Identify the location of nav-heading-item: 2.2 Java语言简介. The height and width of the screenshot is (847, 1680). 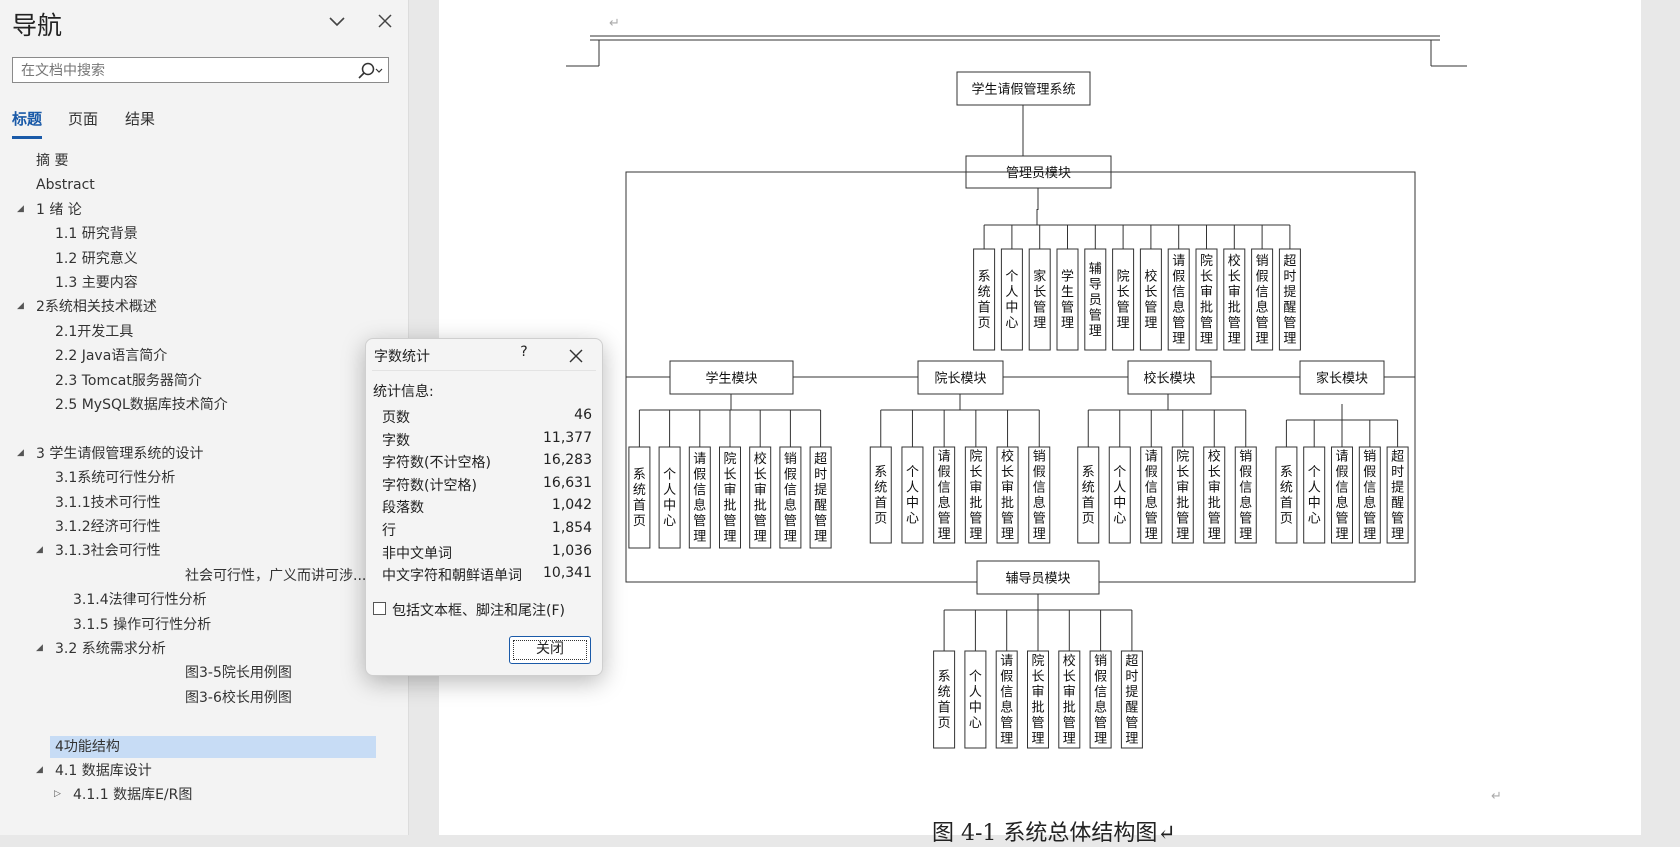
(111, 356).